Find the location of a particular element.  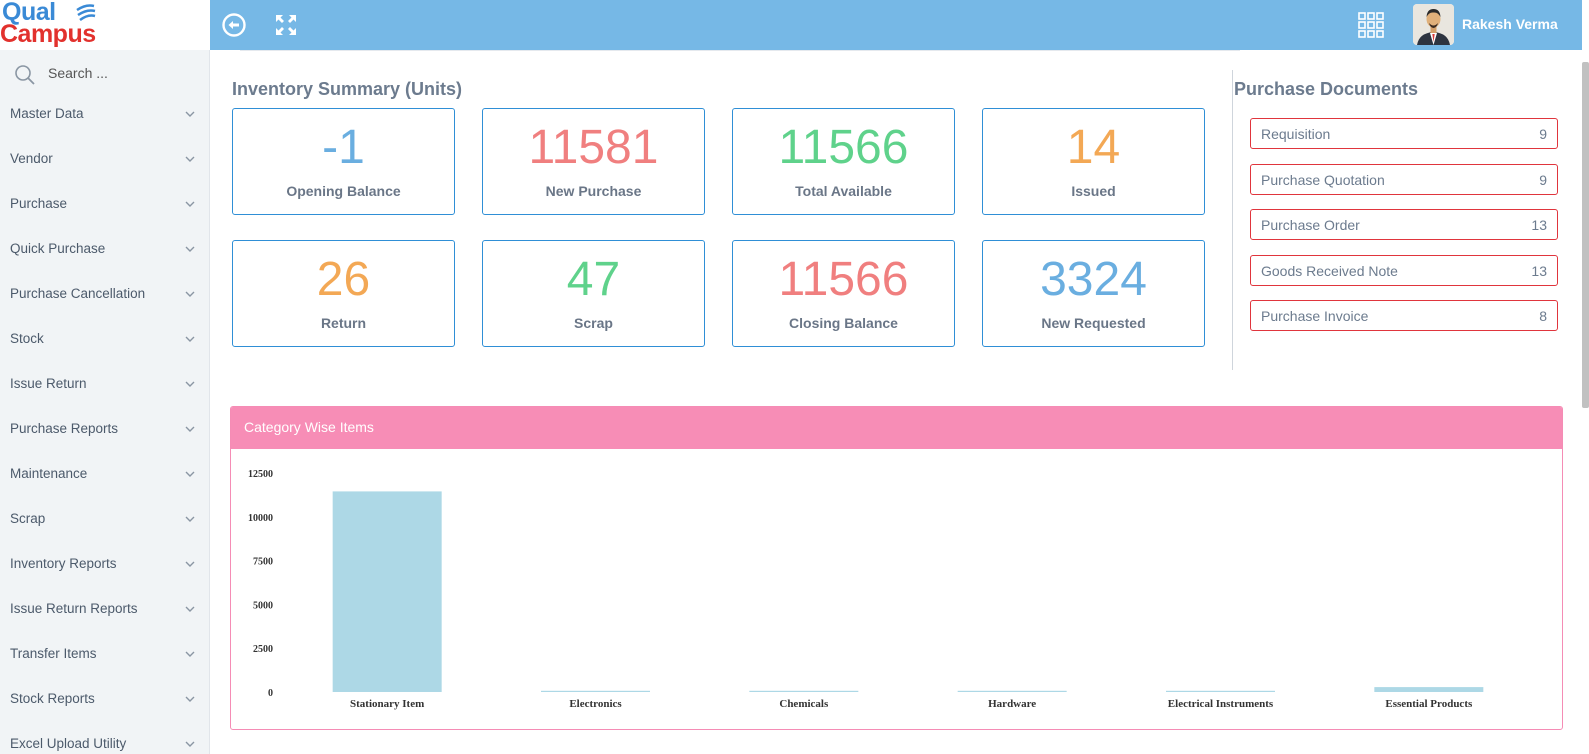

stat-value: 11566 is located at coordinates (843, 147).